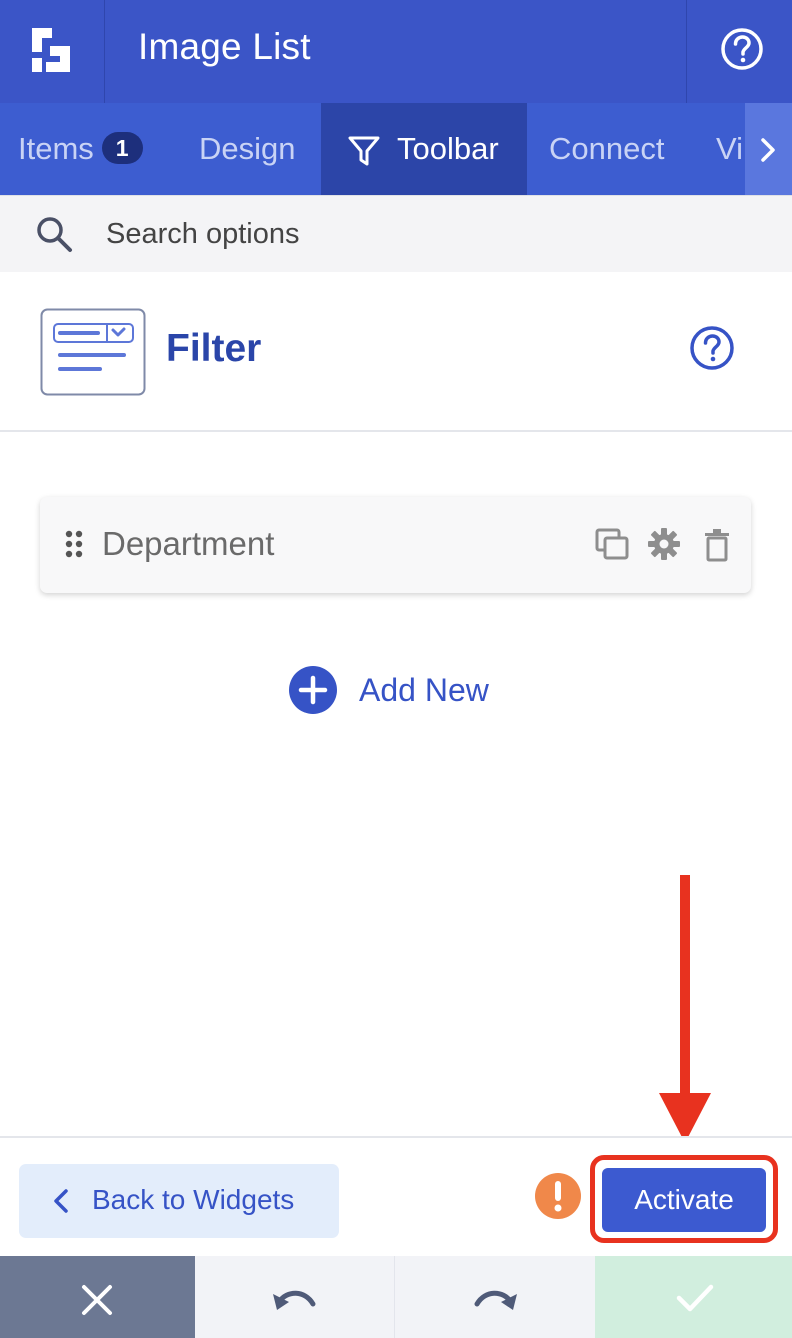  Describe the element at coordinates (74, 544) in the screenshot. I see `drag-handle-icon` at that location.